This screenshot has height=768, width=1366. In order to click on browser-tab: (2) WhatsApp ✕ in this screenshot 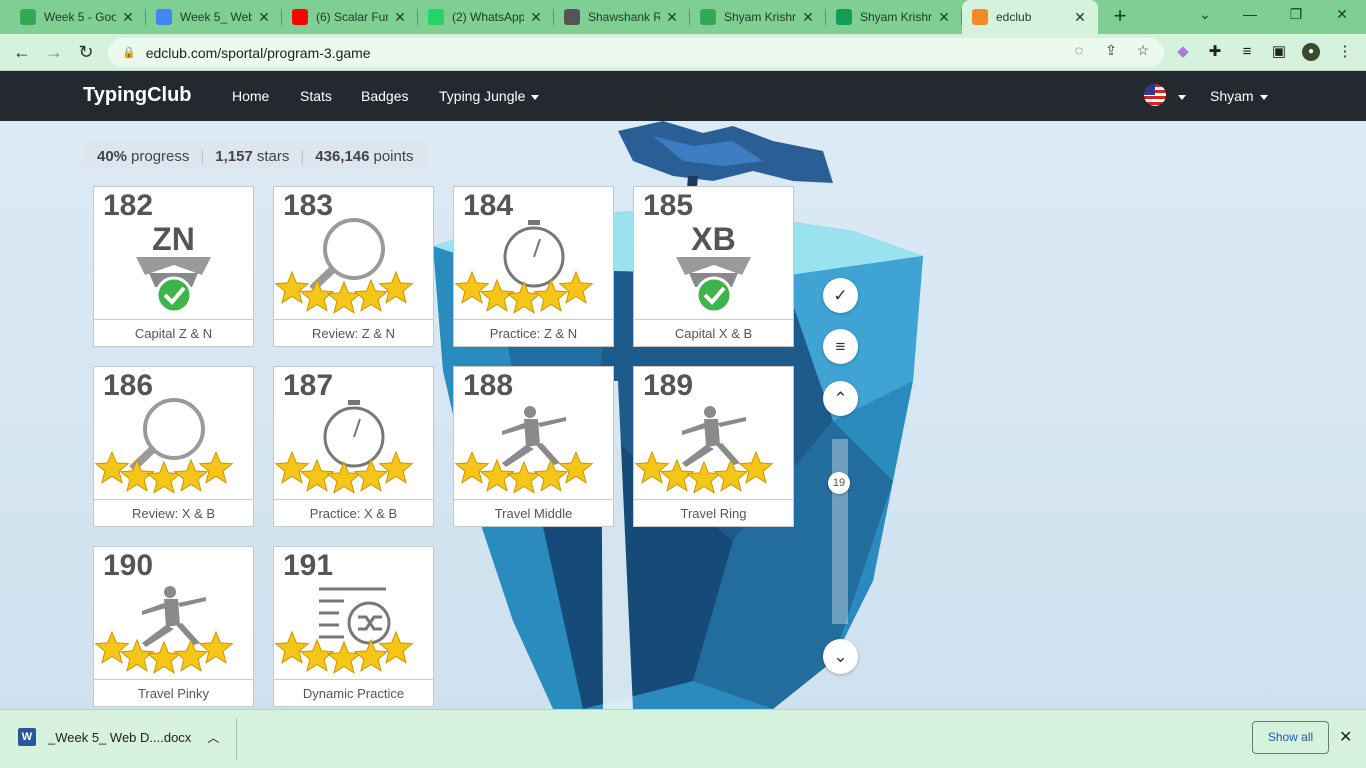, I will do `click(486, 17)`.